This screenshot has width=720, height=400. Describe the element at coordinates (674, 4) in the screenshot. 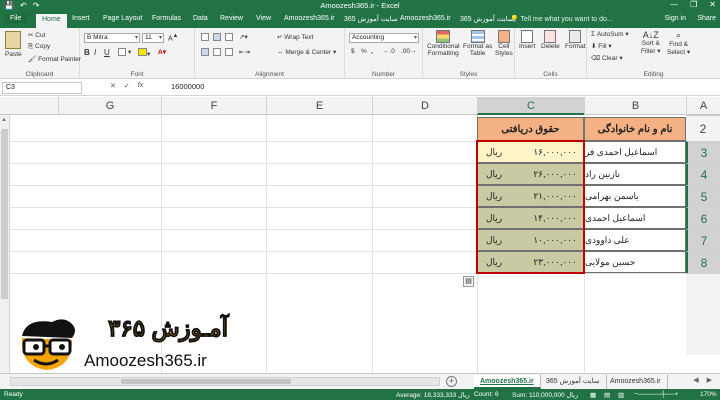

I see `minimize-button: —` at that location.